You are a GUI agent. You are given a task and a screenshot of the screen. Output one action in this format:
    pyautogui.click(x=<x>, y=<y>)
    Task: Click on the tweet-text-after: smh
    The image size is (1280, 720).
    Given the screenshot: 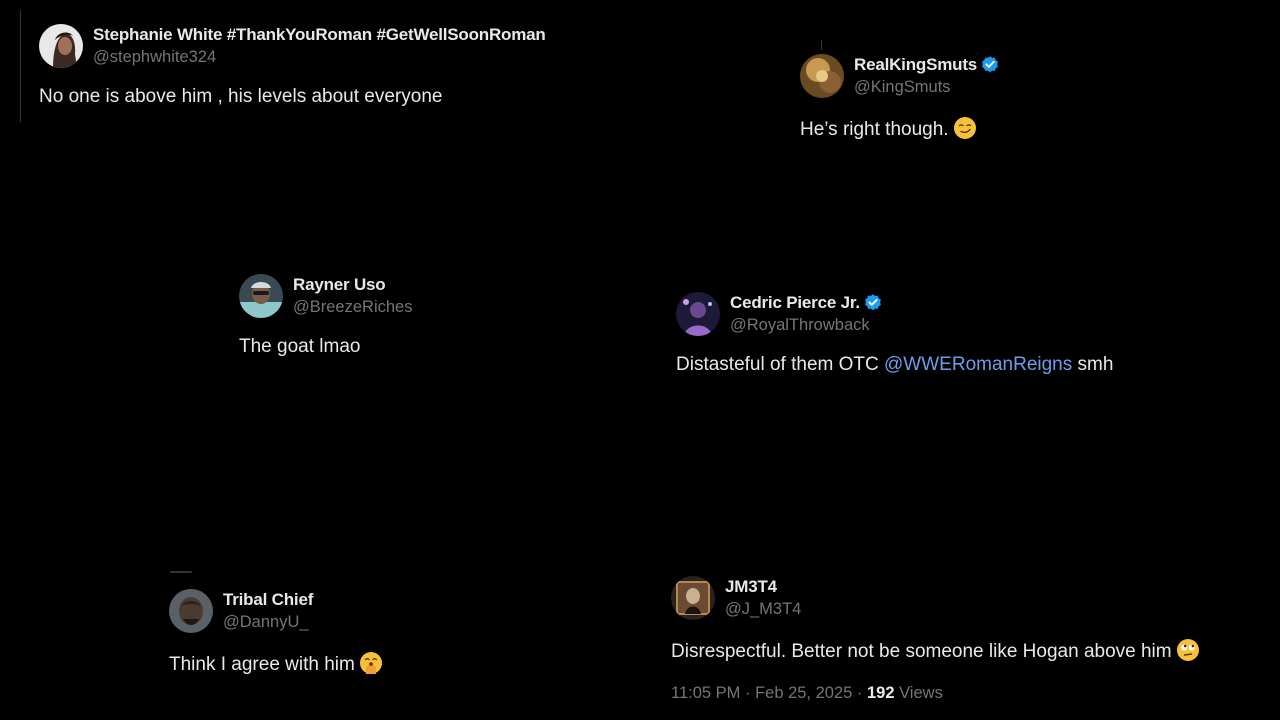 What is the action you would take?
    pyautogui.click(x=1093, y=364)
    